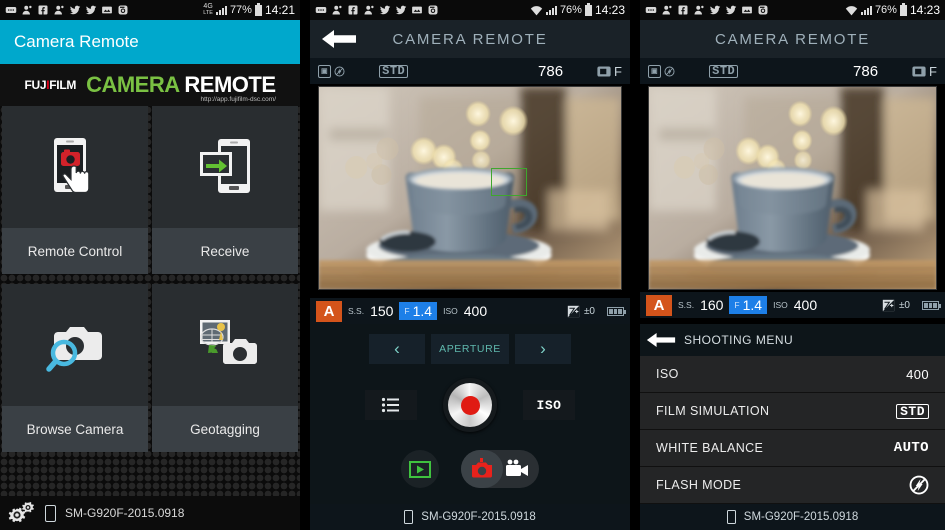 This screenshot has height=530, width=945. Describe the element at coordinates (382, 311) in the screenshot. I see `shutter-speed-value: 150` at that location.